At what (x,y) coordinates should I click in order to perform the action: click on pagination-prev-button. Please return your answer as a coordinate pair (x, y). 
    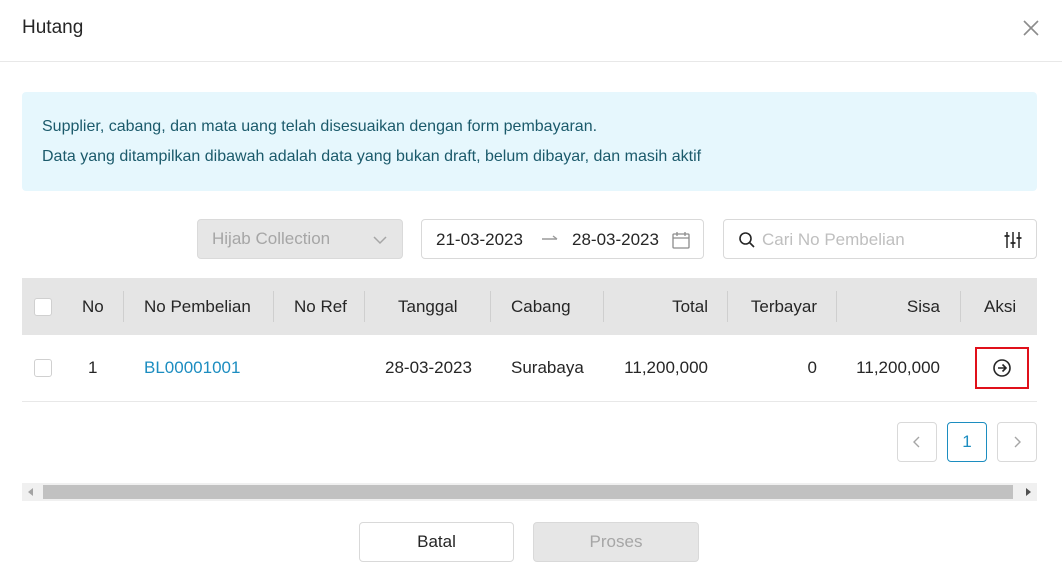
    Looking at the image, I should click on (917, 442).